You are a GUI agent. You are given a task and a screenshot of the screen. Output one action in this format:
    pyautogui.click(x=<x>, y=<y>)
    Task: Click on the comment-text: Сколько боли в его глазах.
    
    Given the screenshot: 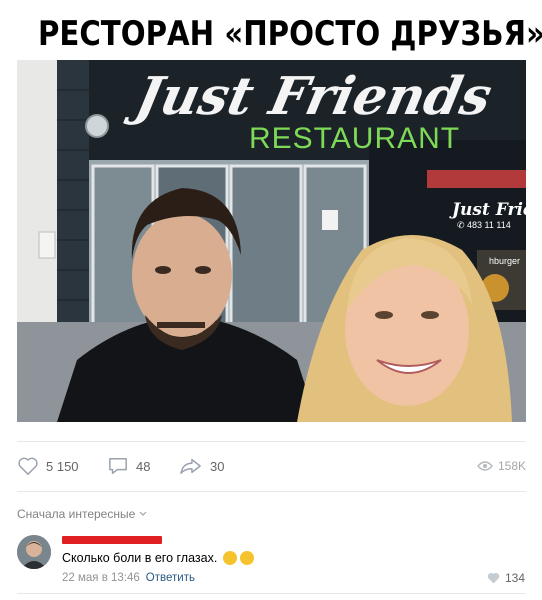 What is the action you would take?
    pyautogui.click(x=158, y=558)
    